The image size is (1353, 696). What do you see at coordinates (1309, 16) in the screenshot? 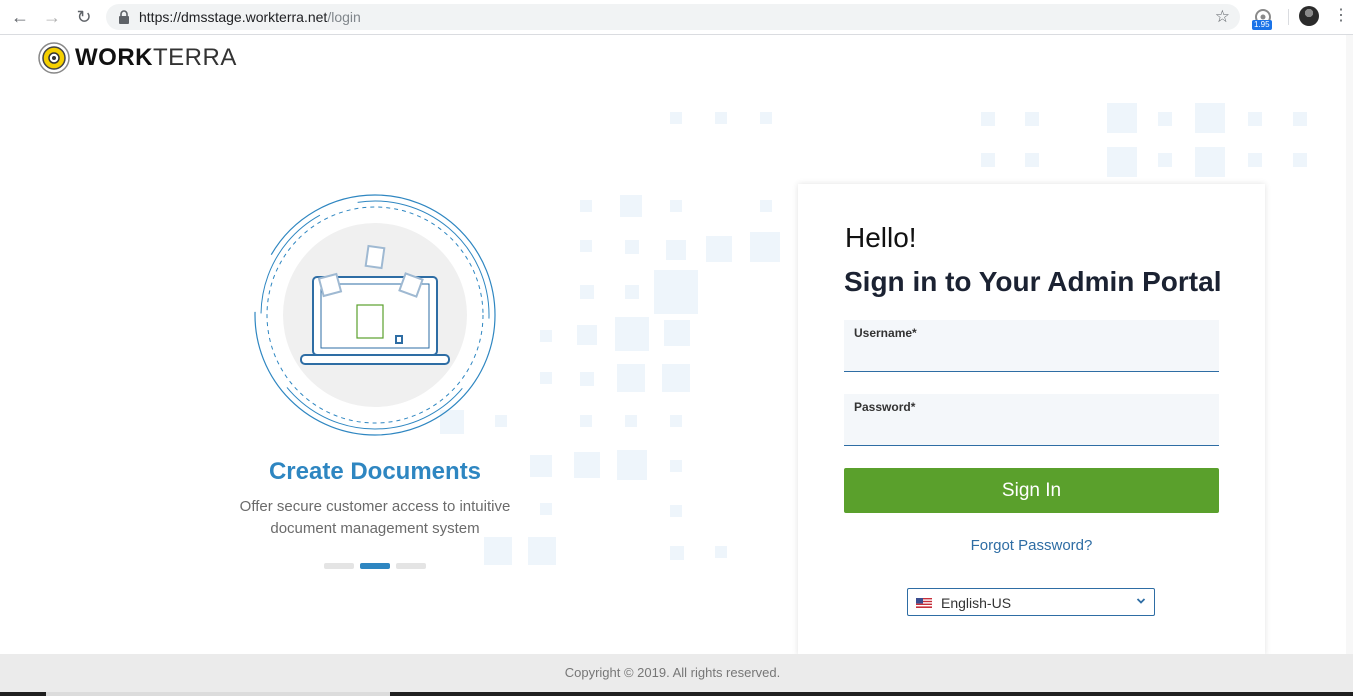
I see `avatar` at bounding box center [1309, 16].